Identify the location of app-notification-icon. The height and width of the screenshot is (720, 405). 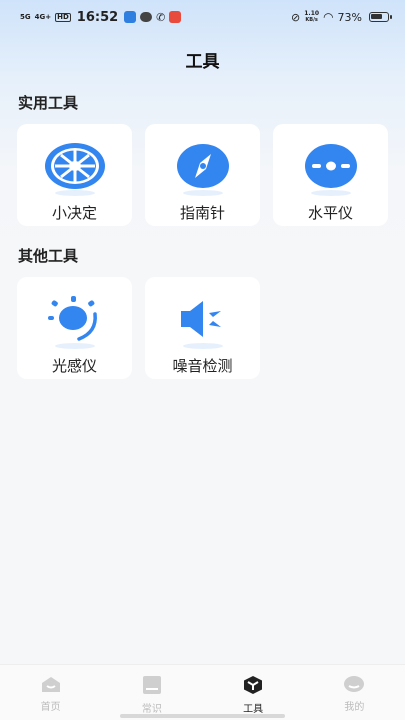
(130, 17).